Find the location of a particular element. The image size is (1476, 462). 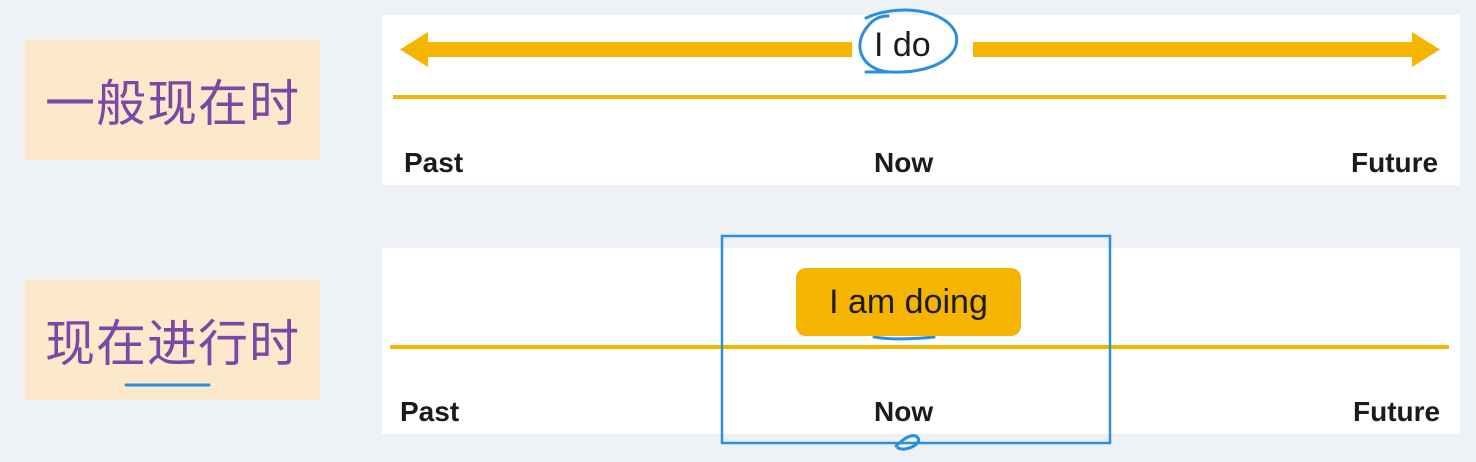

example-text: I do is located at coordinates (902, 45).